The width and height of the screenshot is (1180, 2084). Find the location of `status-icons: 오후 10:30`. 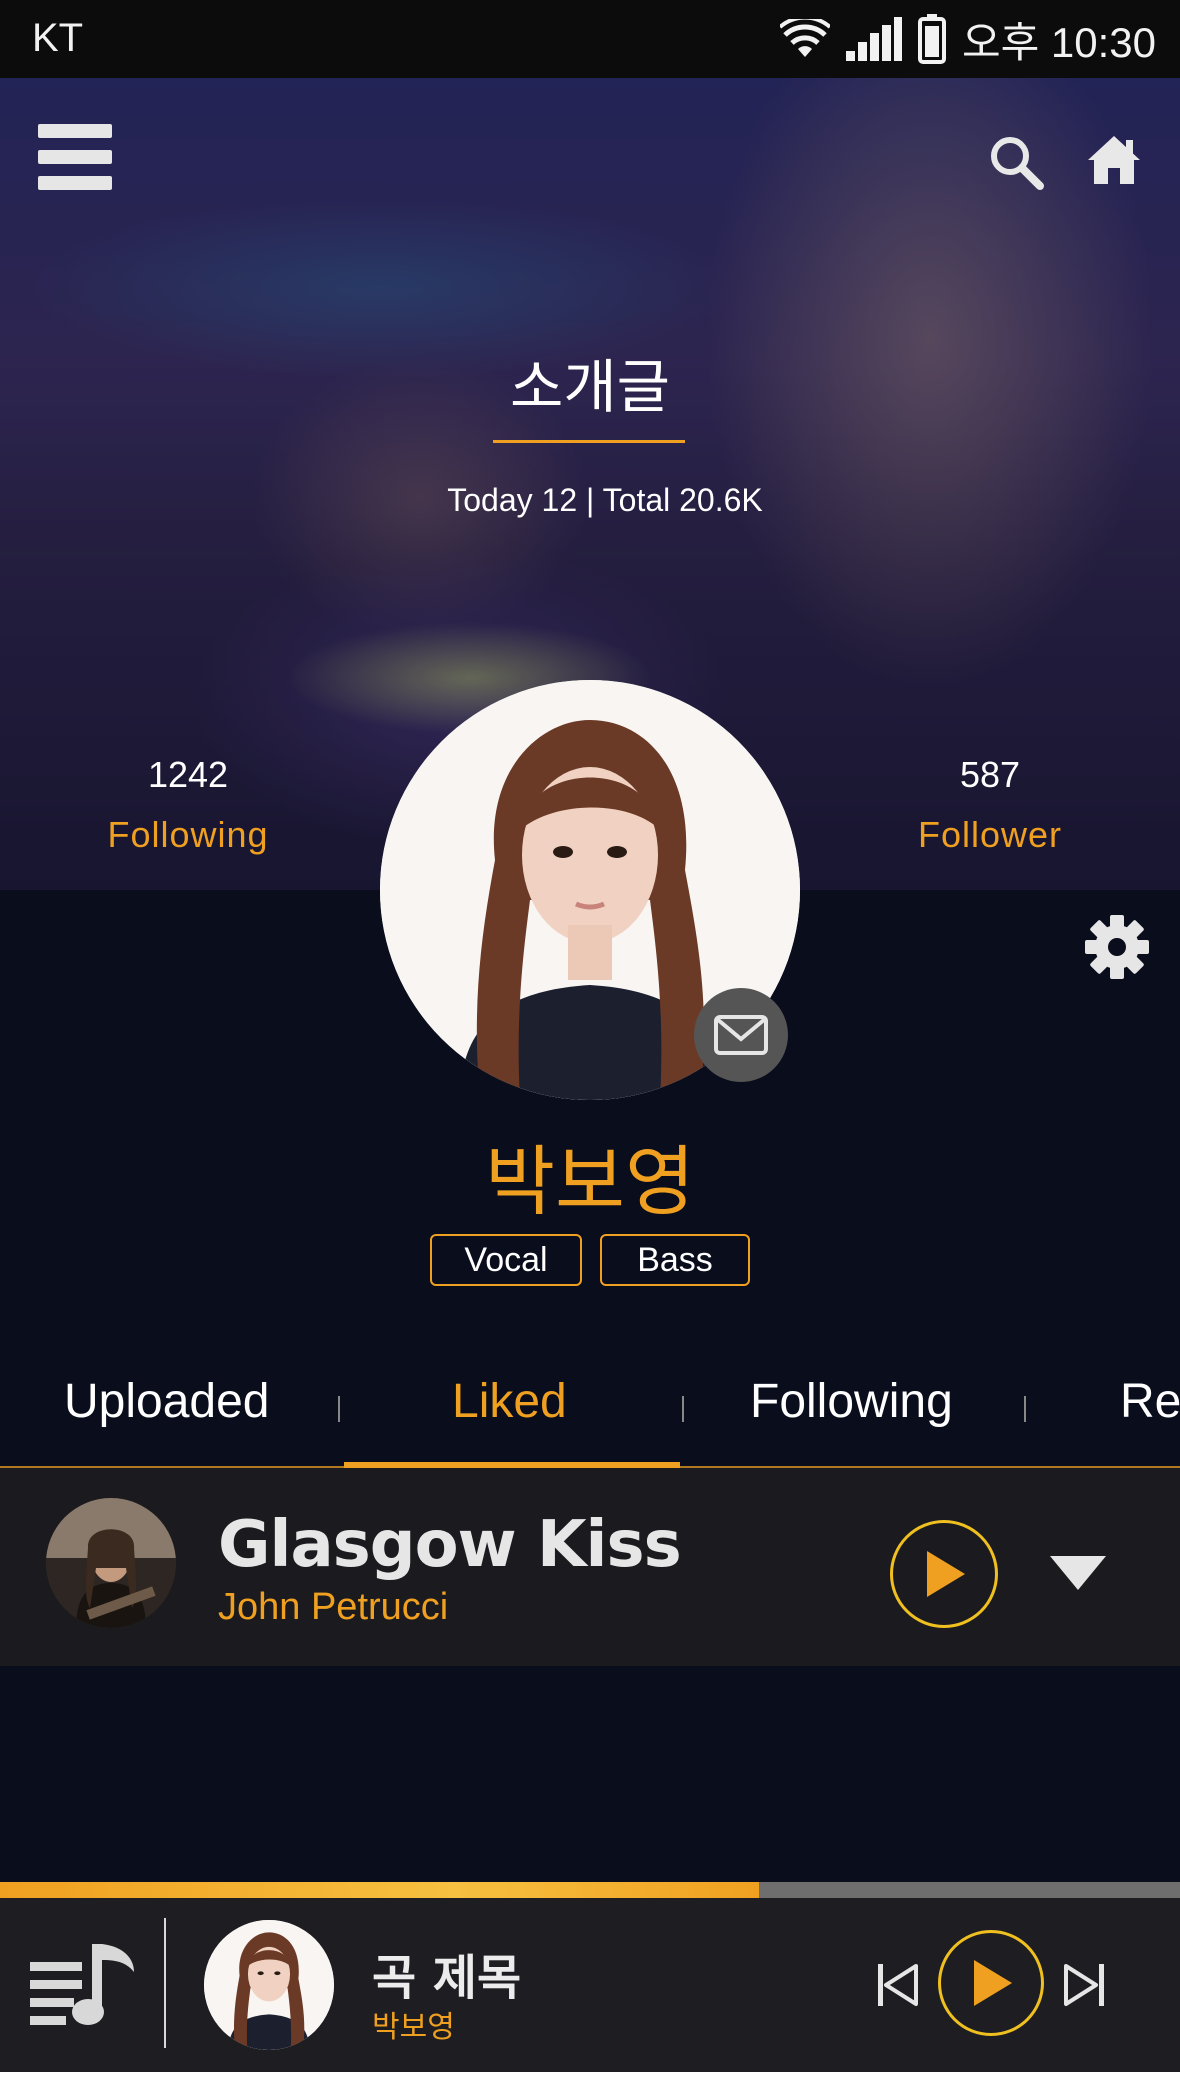

status-icons: 오후 10:30 is located at coordinates (967, 39).